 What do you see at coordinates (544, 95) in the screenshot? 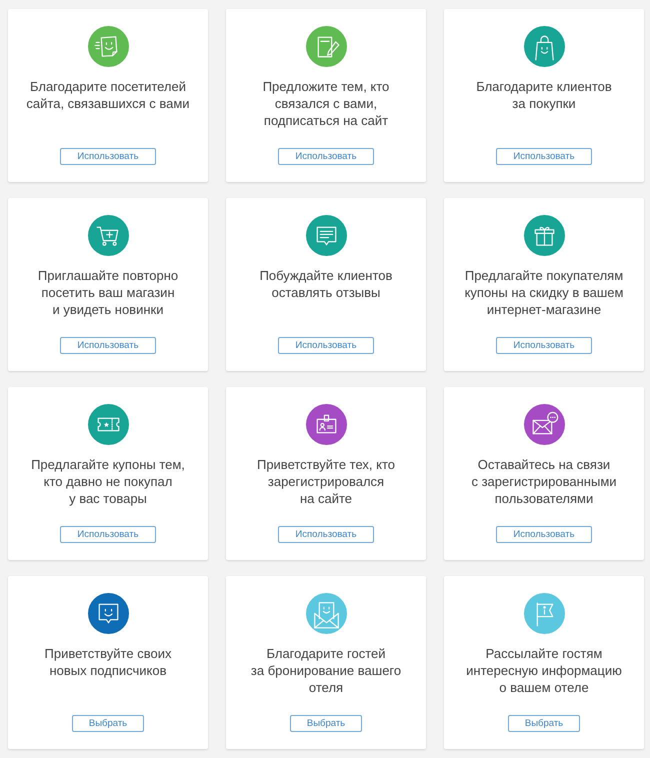
I see `card-description: Благодарите клиентов за покупки` at bounding box center [544, 95].